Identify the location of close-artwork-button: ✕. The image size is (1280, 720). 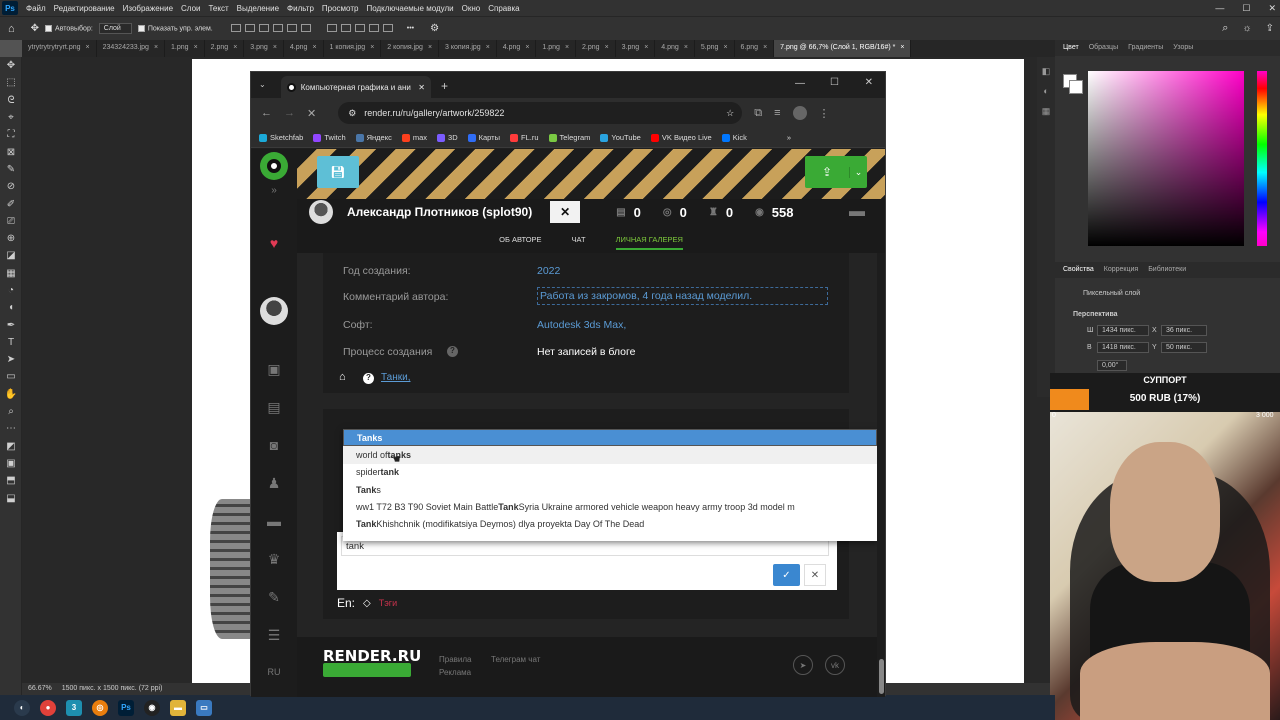
(565, 212).